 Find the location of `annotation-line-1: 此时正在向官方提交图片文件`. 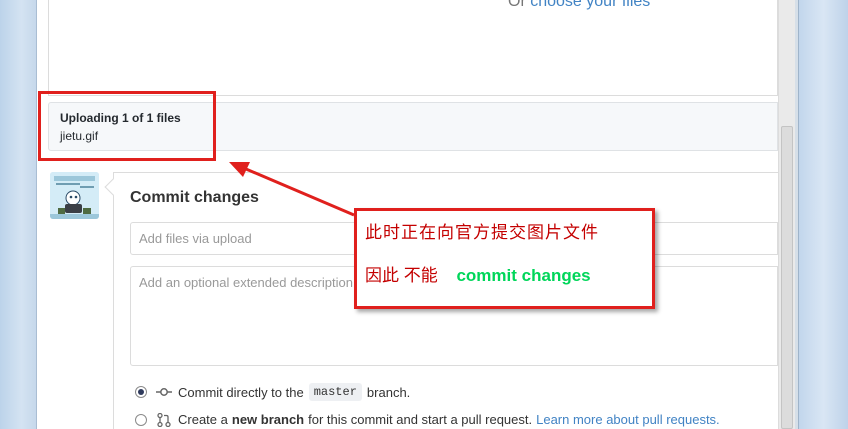

annotation-line-1: 此时正在向官方提交图片文件 is located at coordinates (482, 232).